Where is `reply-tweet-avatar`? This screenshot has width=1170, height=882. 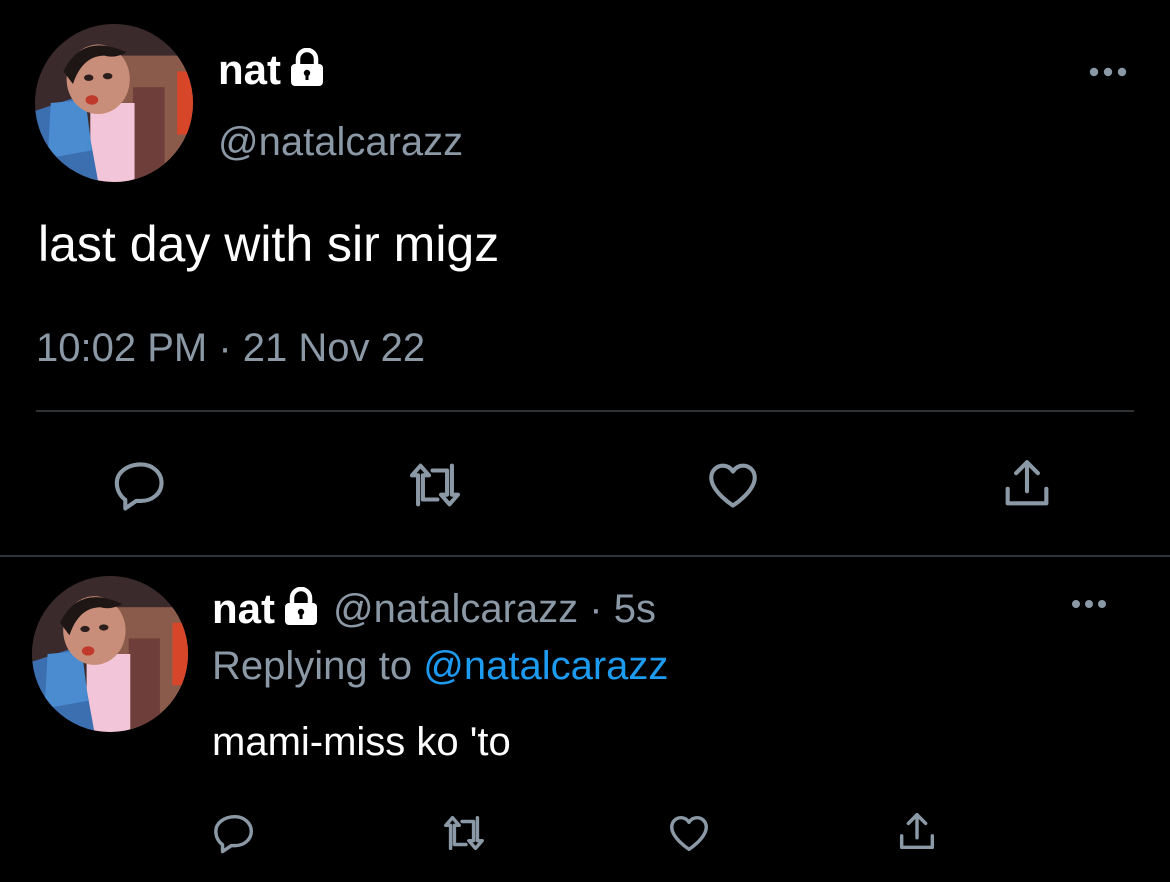 reply-tweet-avatar is located at coordinates (110, 654).